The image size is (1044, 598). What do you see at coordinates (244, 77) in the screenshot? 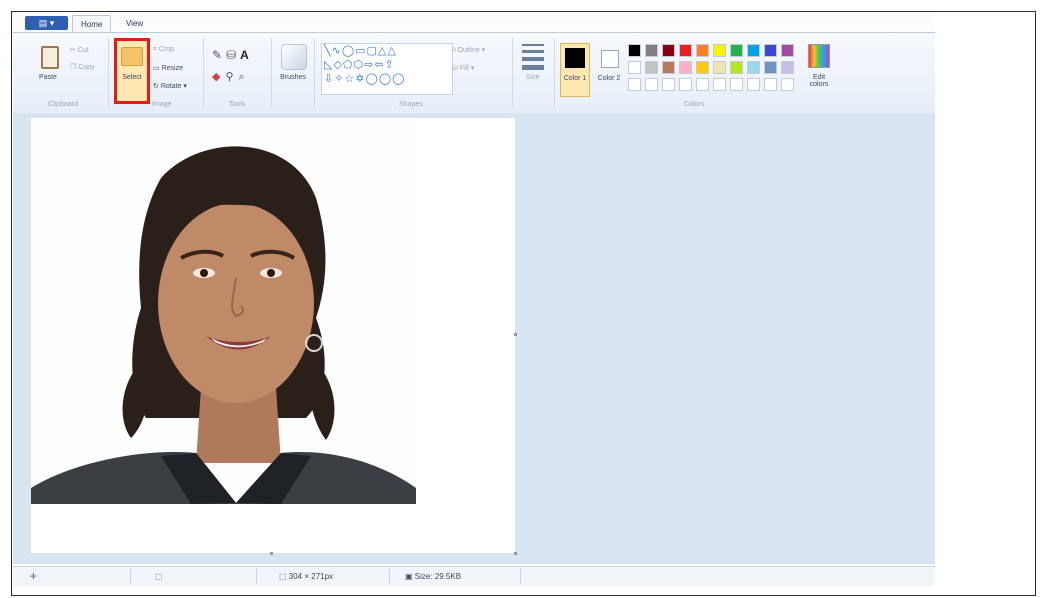
I see `magnifier-icon: ⌕` at bounding box center [244, 77].